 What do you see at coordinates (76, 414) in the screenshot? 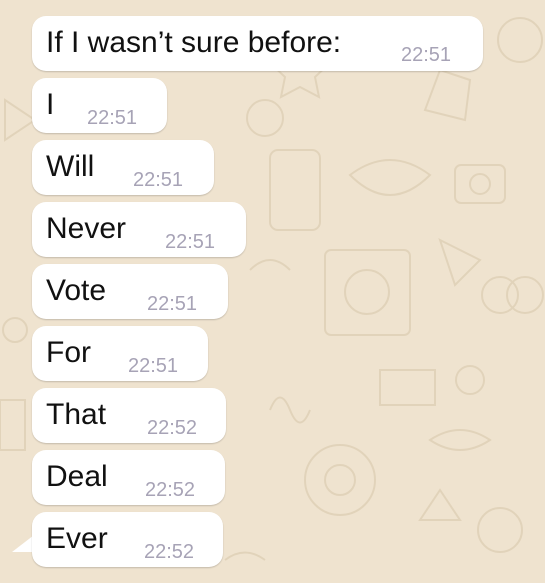
I see `message-text: That` at bounding box center [76, 414].